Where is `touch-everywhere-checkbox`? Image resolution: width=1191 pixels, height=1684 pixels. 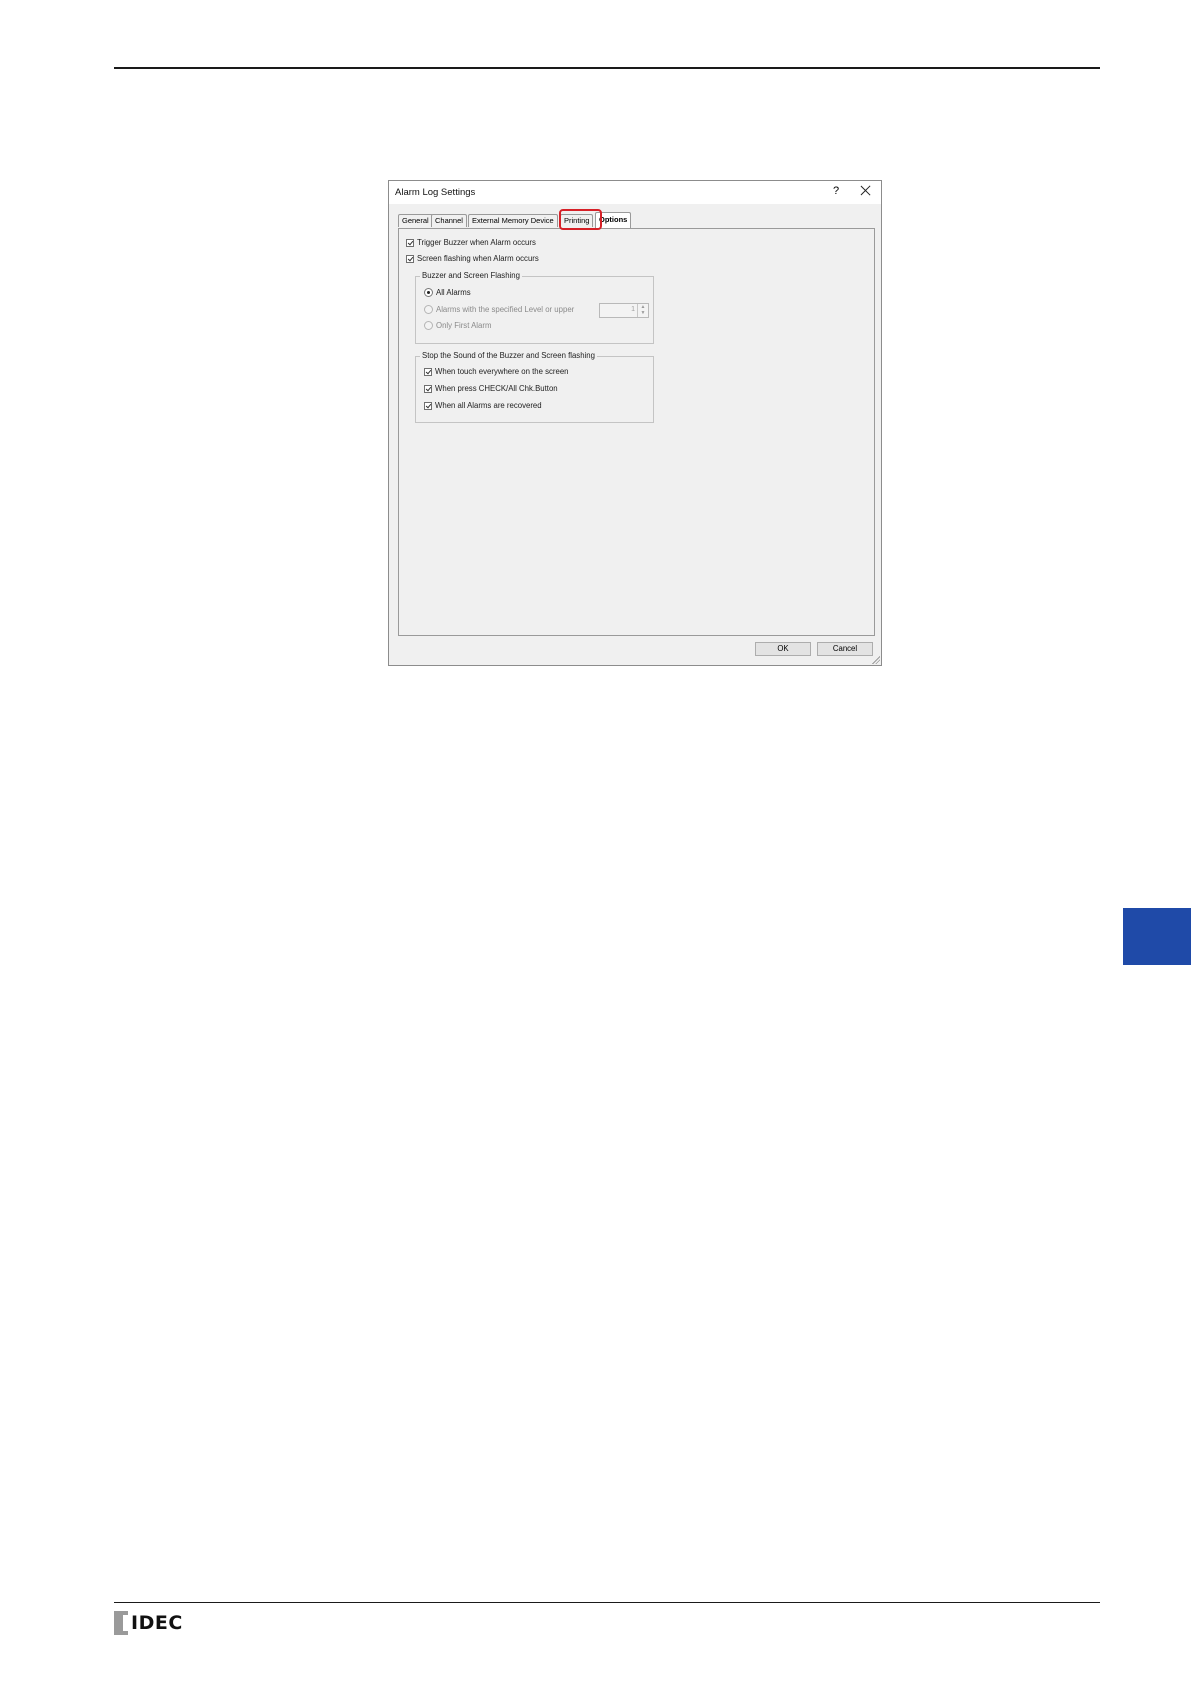
touch-everywhere-checkbox is located at coordinates (428, 371).